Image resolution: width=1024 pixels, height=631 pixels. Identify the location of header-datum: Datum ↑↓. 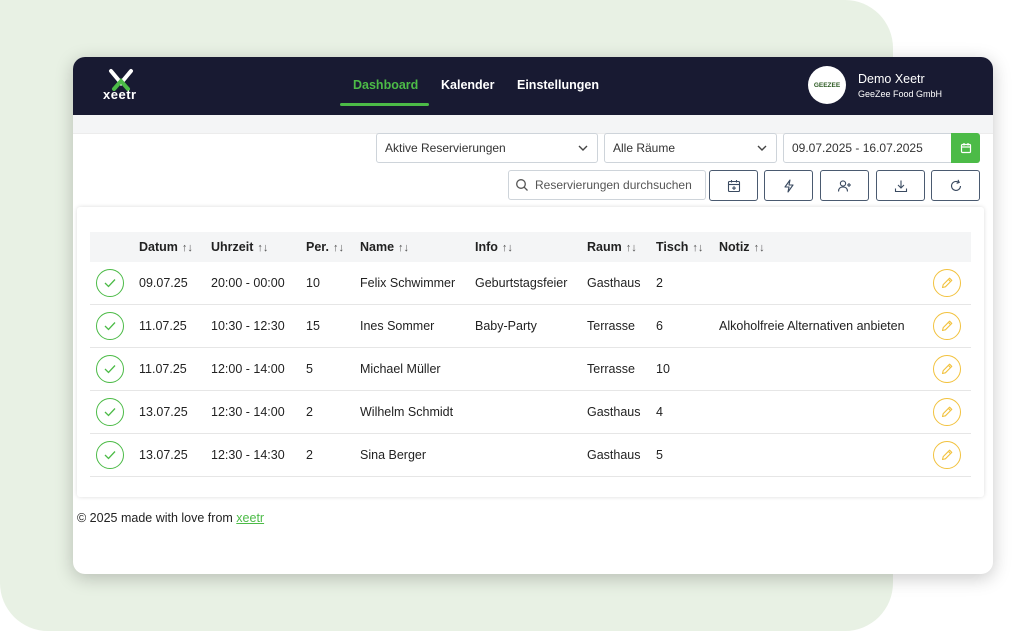
(175, 247).